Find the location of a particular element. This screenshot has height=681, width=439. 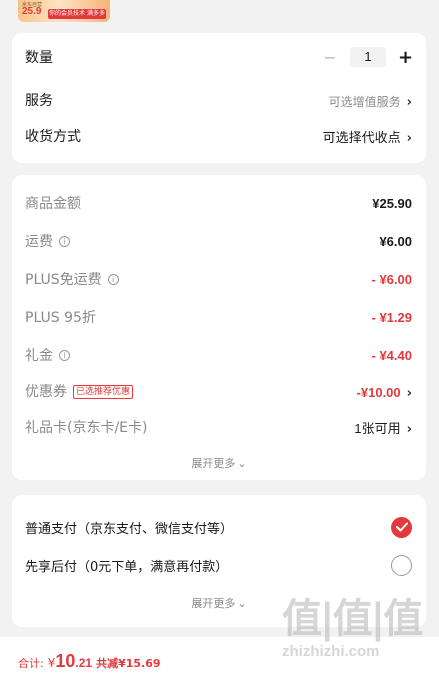

expand-more-button: 展开更多 ⌄ is located at coordinates (219, 463).